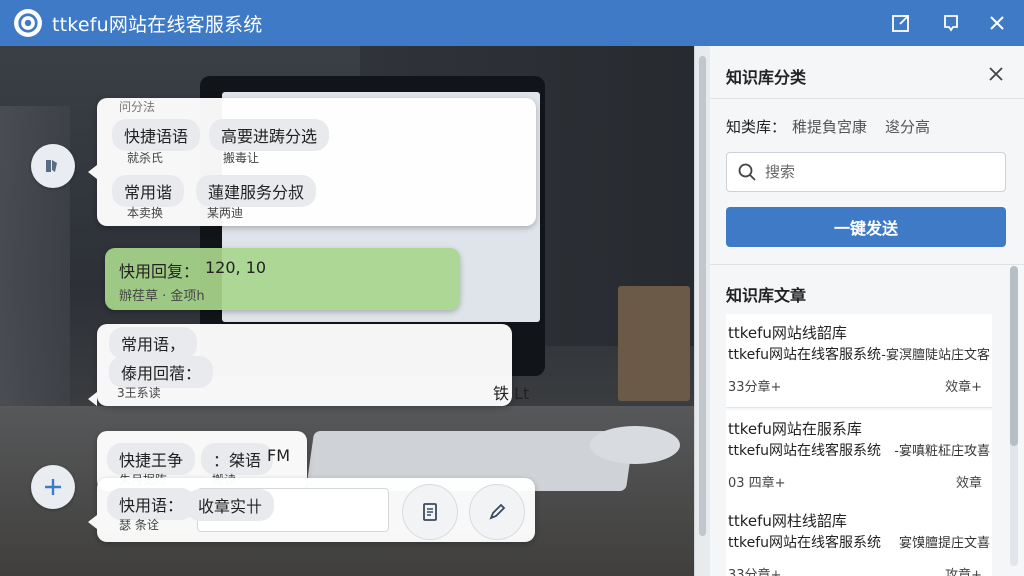 The width and height of the screenshot is (1024, 576). I want to click on compose-sub: 瑟 条诠, so click(139, 525).